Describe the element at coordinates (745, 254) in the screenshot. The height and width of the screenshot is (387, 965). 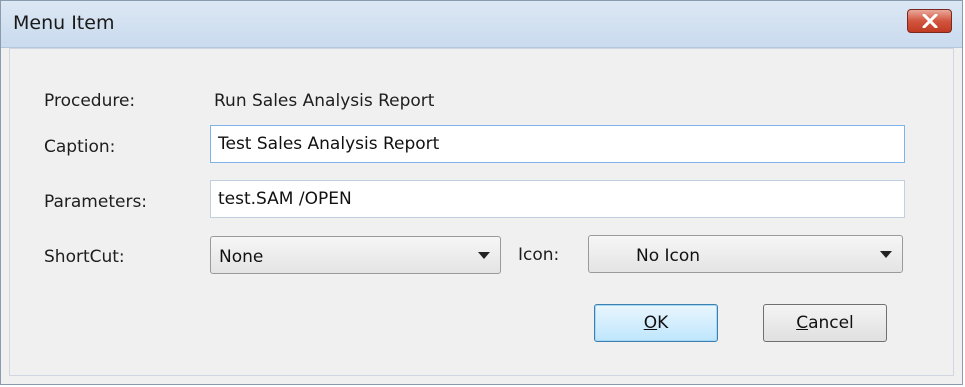
I see `icon-select: No Icon` at that location.